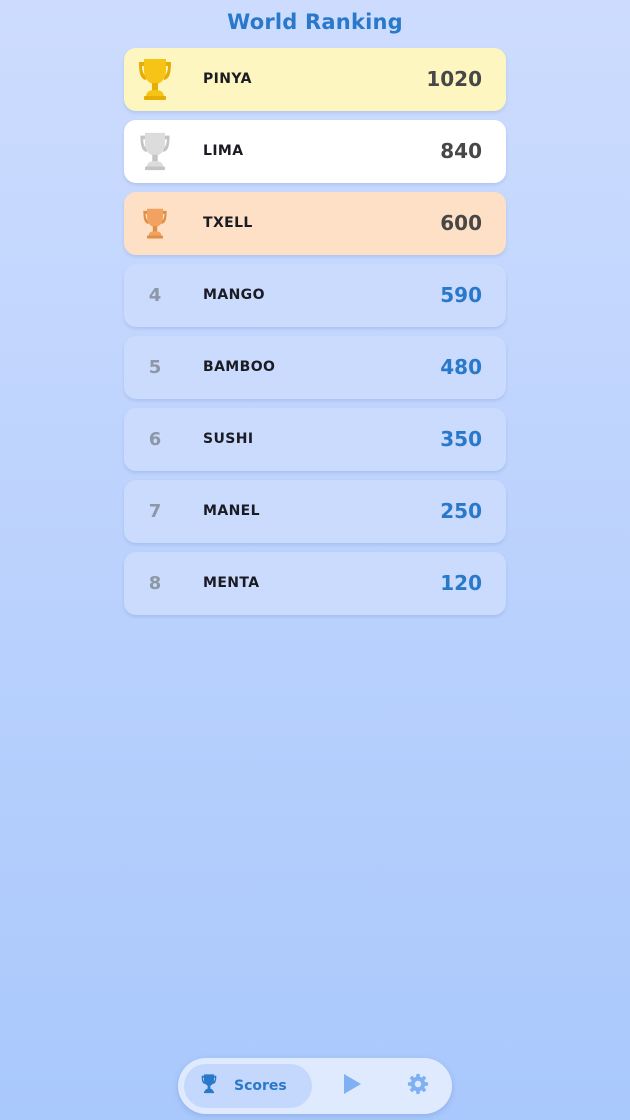 This screenshot has height=1120, width=630. I want to click on player-name: PINYA, so click(227, 79).